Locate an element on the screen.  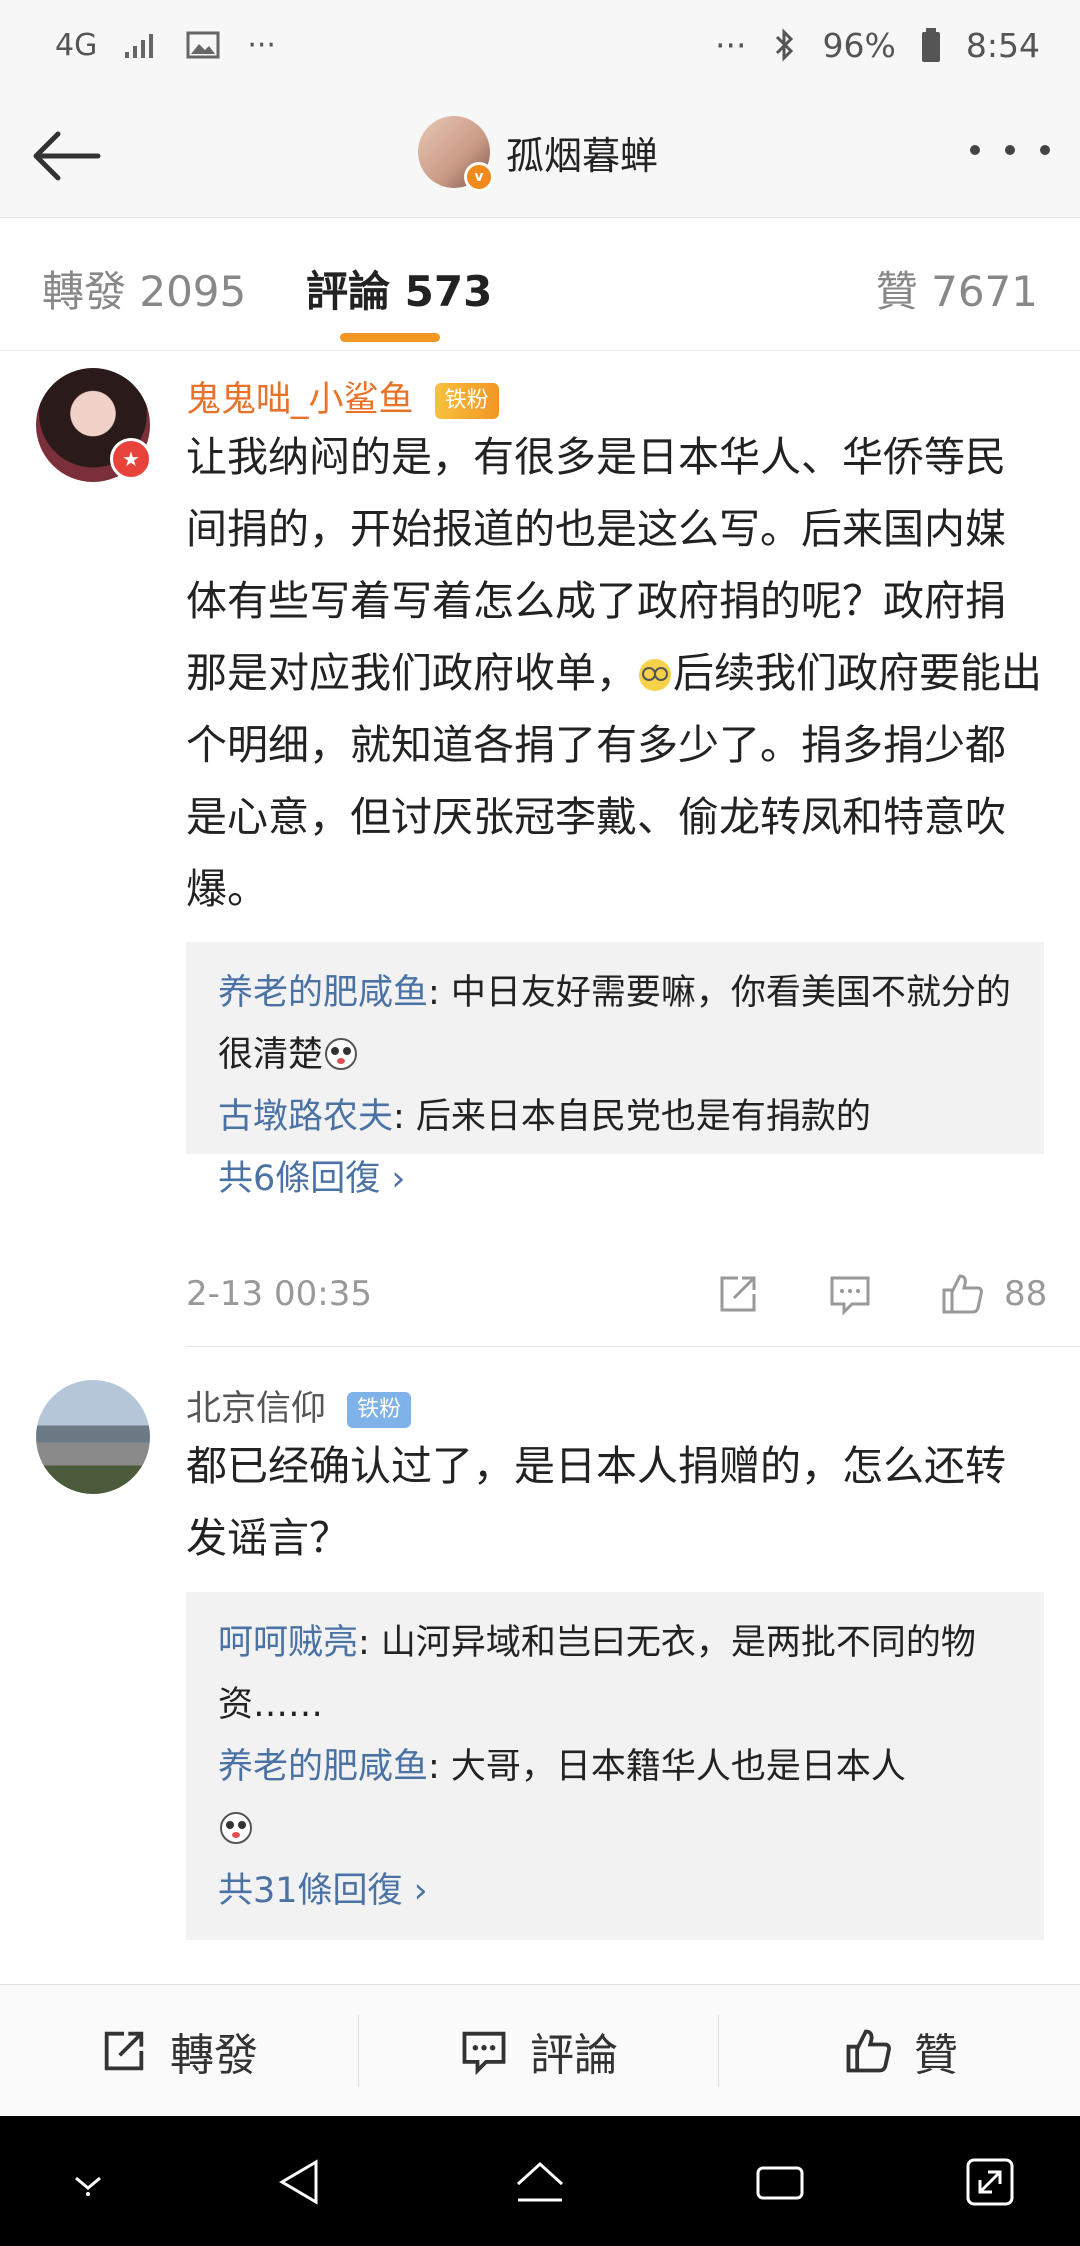
like-button: 贊 is located at coordinates (900, 2051).